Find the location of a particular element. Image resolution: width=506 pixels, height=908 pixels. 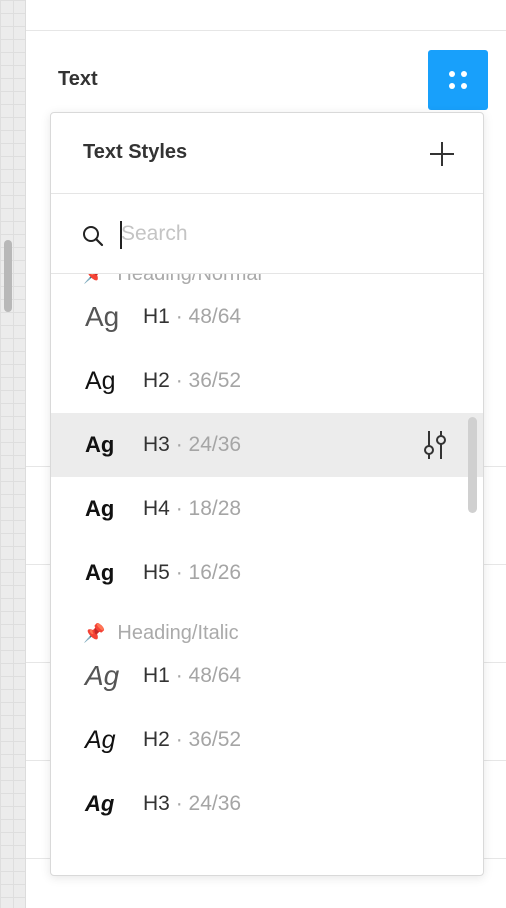

adjust-sliders-icon is located at coordinates (435, 445).